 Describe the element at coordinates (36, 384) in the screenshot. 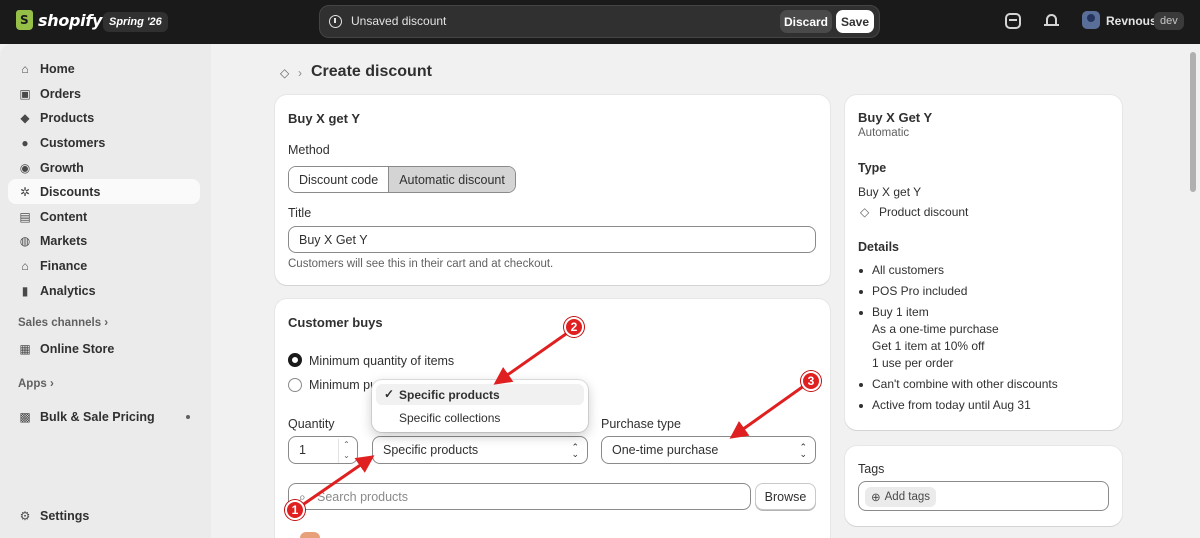

I see `apps-heading: Apps ›` at that location.